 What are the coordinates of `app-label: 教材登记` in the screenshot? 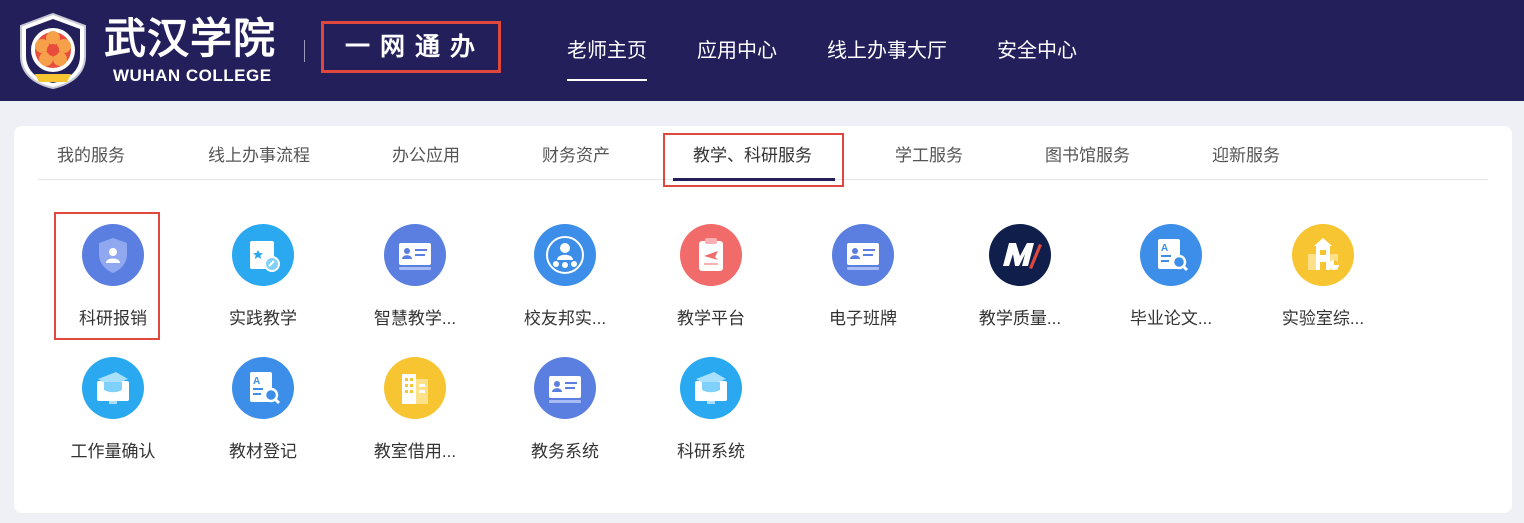 It's located at (263, 451).